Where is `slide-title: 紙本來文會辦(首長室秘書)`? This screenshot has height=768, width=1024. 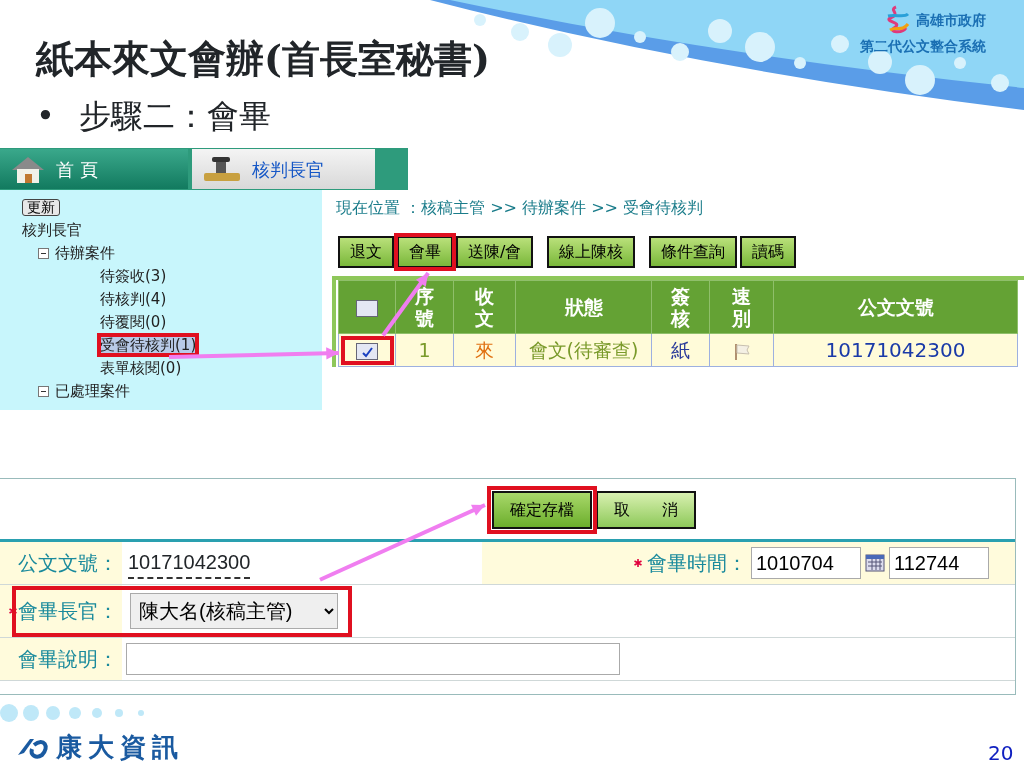 slide-title: 紙本來文會辦(首長室秘書) is located at coordinates (263, 59).